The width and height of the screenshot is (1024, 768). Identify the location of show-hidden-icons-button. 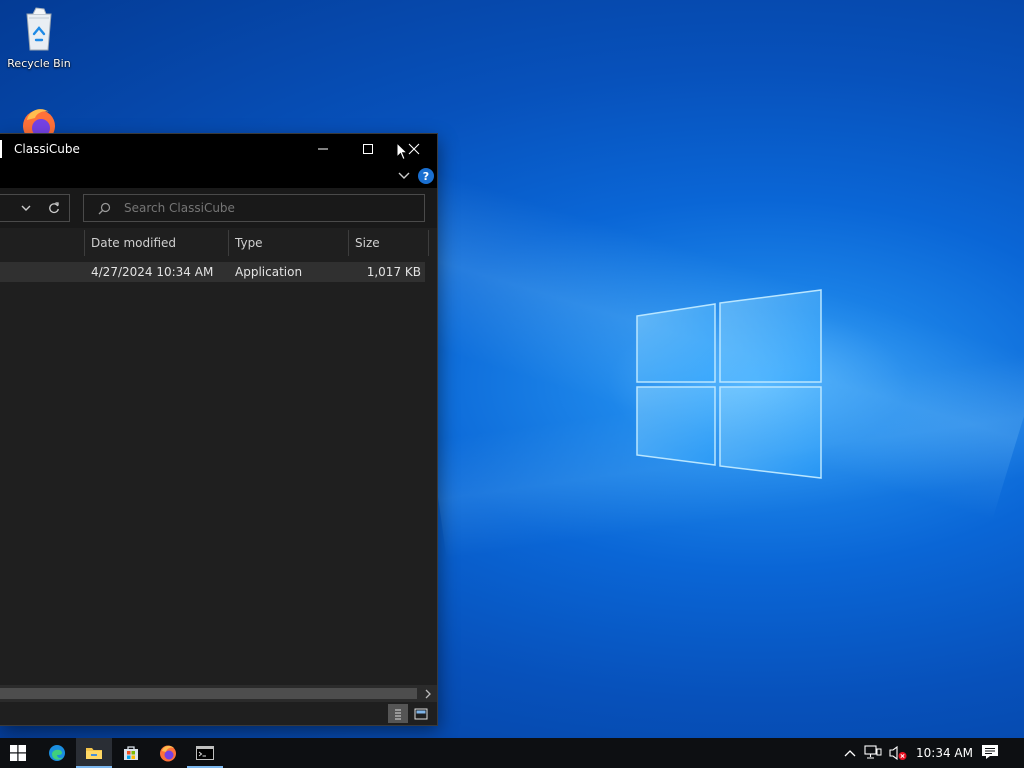
(850, 753).